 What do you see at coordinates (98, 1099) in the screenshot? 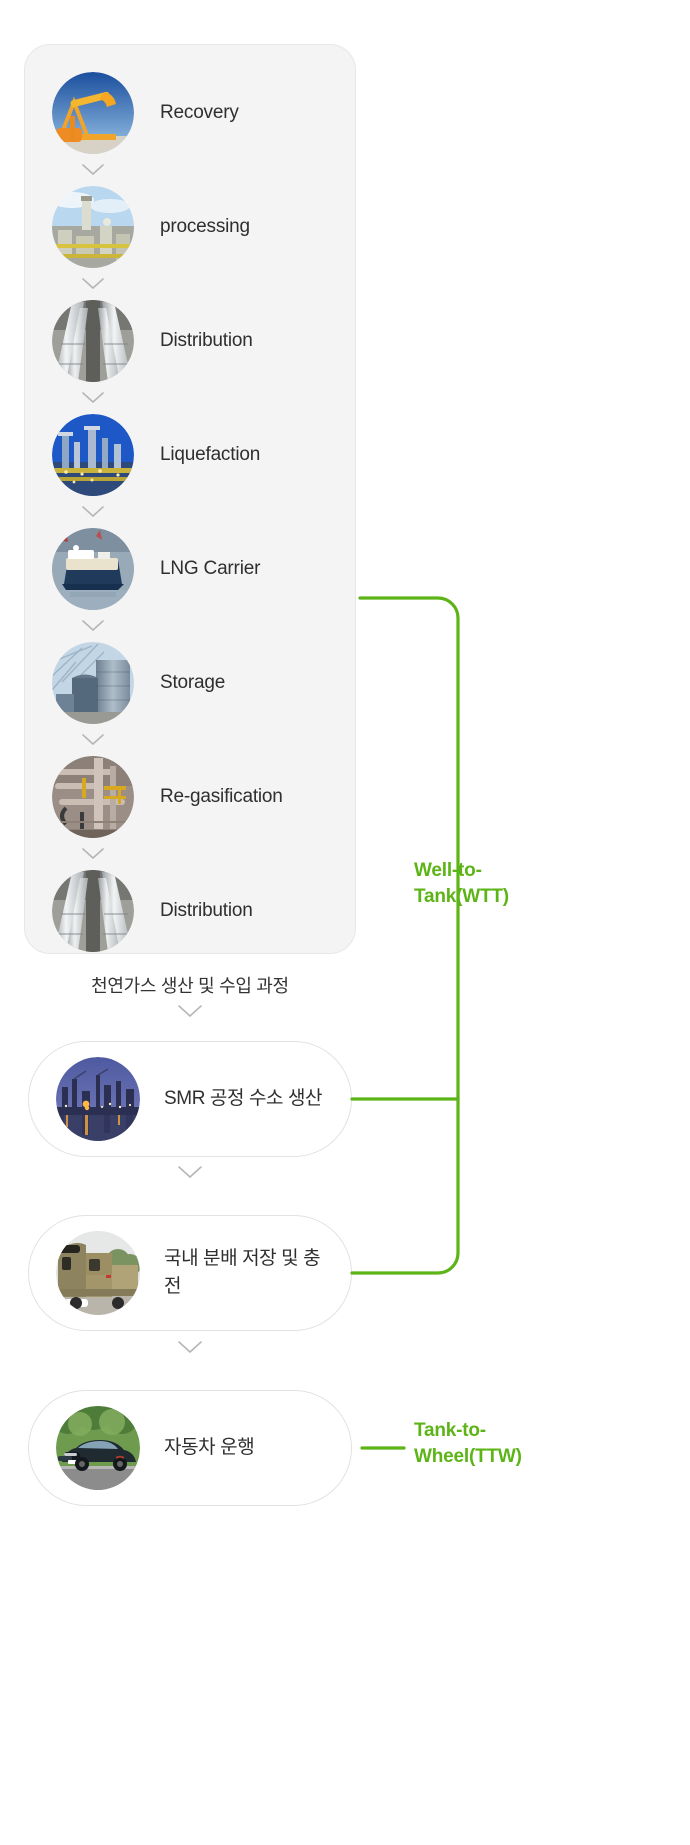
I see `refinery-night-icon` at bounding box center [98, 1099].